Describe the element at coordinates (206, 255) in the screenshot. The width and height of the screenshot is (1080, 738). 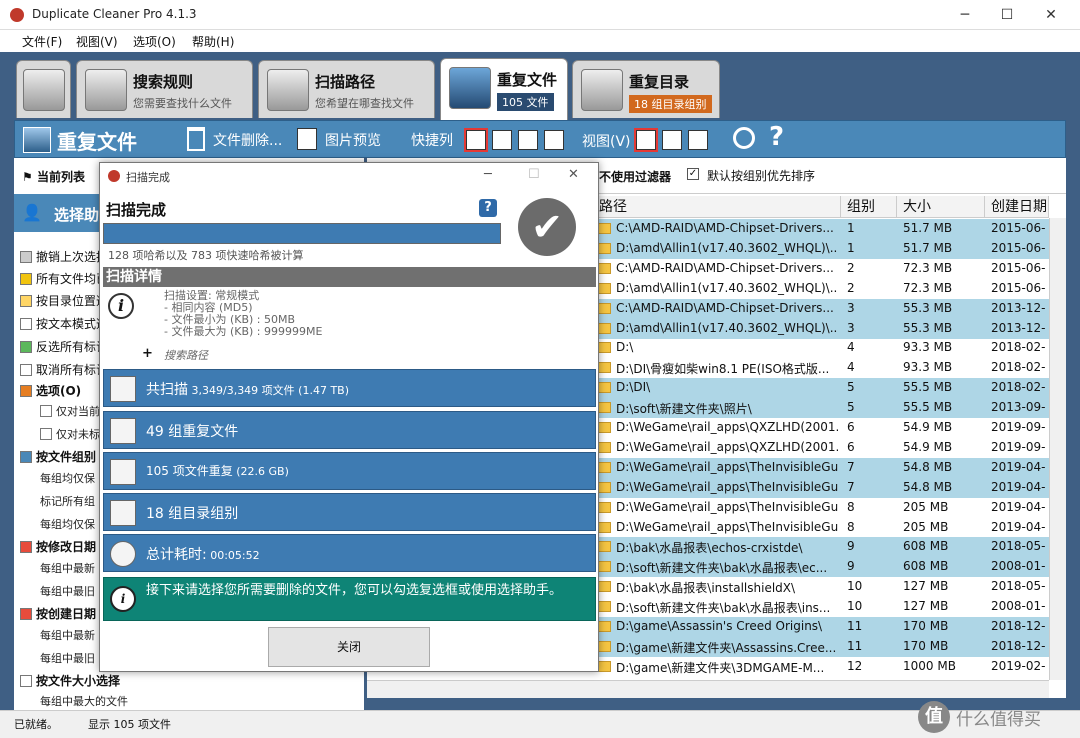
I see `progress-text: 128 项哈希以及 783 项快速哈希被计算` at that location.